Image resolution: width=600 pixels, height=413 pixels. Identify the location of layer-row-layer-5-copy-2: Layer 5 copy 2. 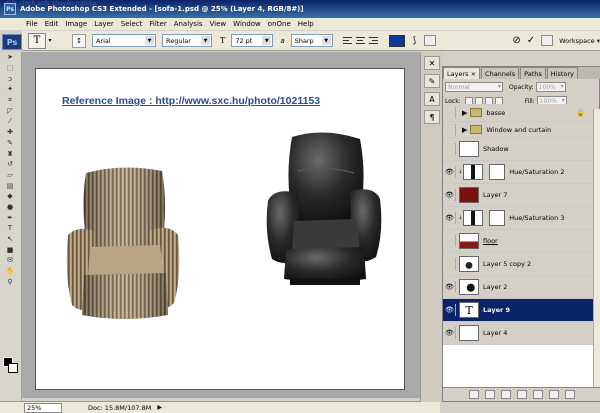
(518, 264).